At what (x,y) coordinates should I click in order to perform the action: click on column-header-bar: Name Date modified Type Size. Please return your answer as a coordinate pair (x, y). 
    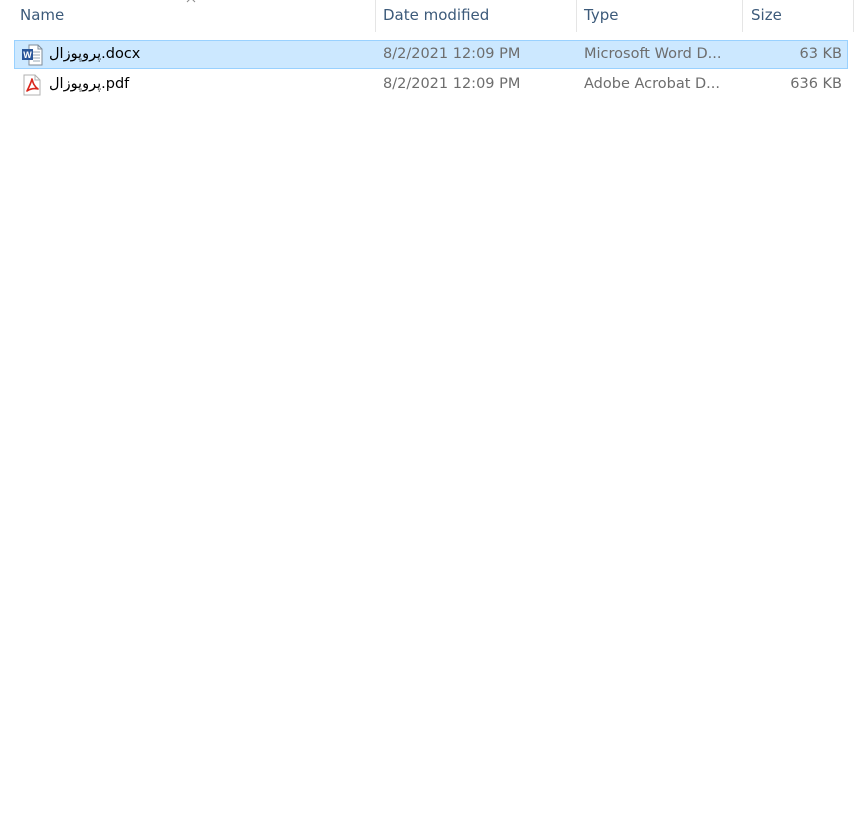
    Looking at the image, I should click on (430, 16).